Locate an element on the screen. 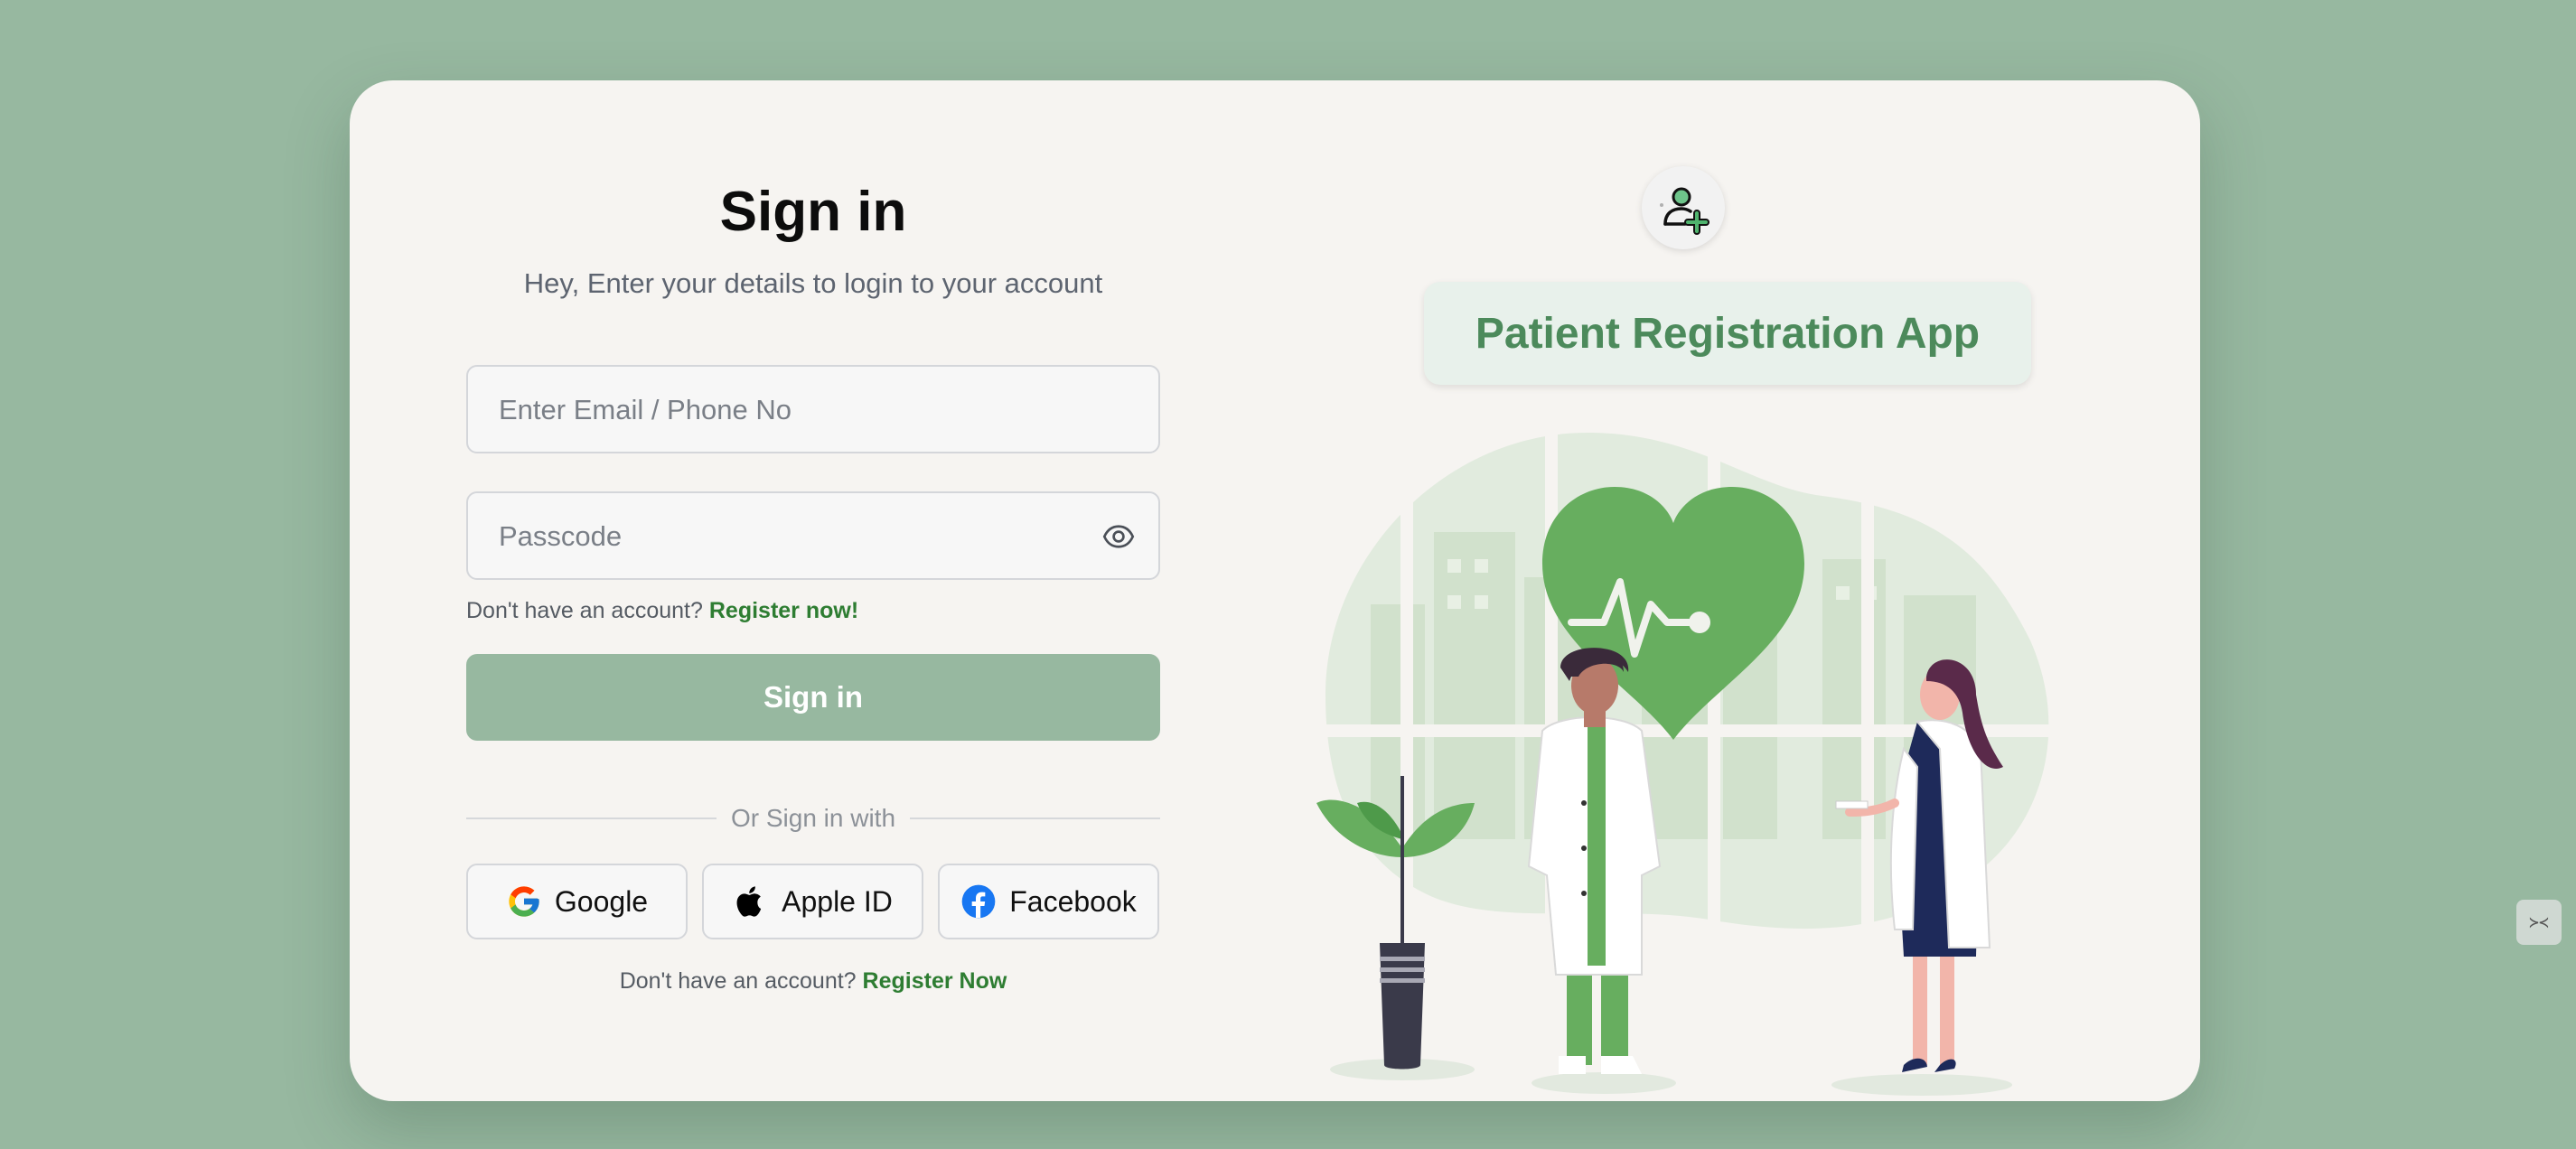 This screenshot has width=2576, height=1149. passcode-field-wrapper is located at coordinates (813, 535).